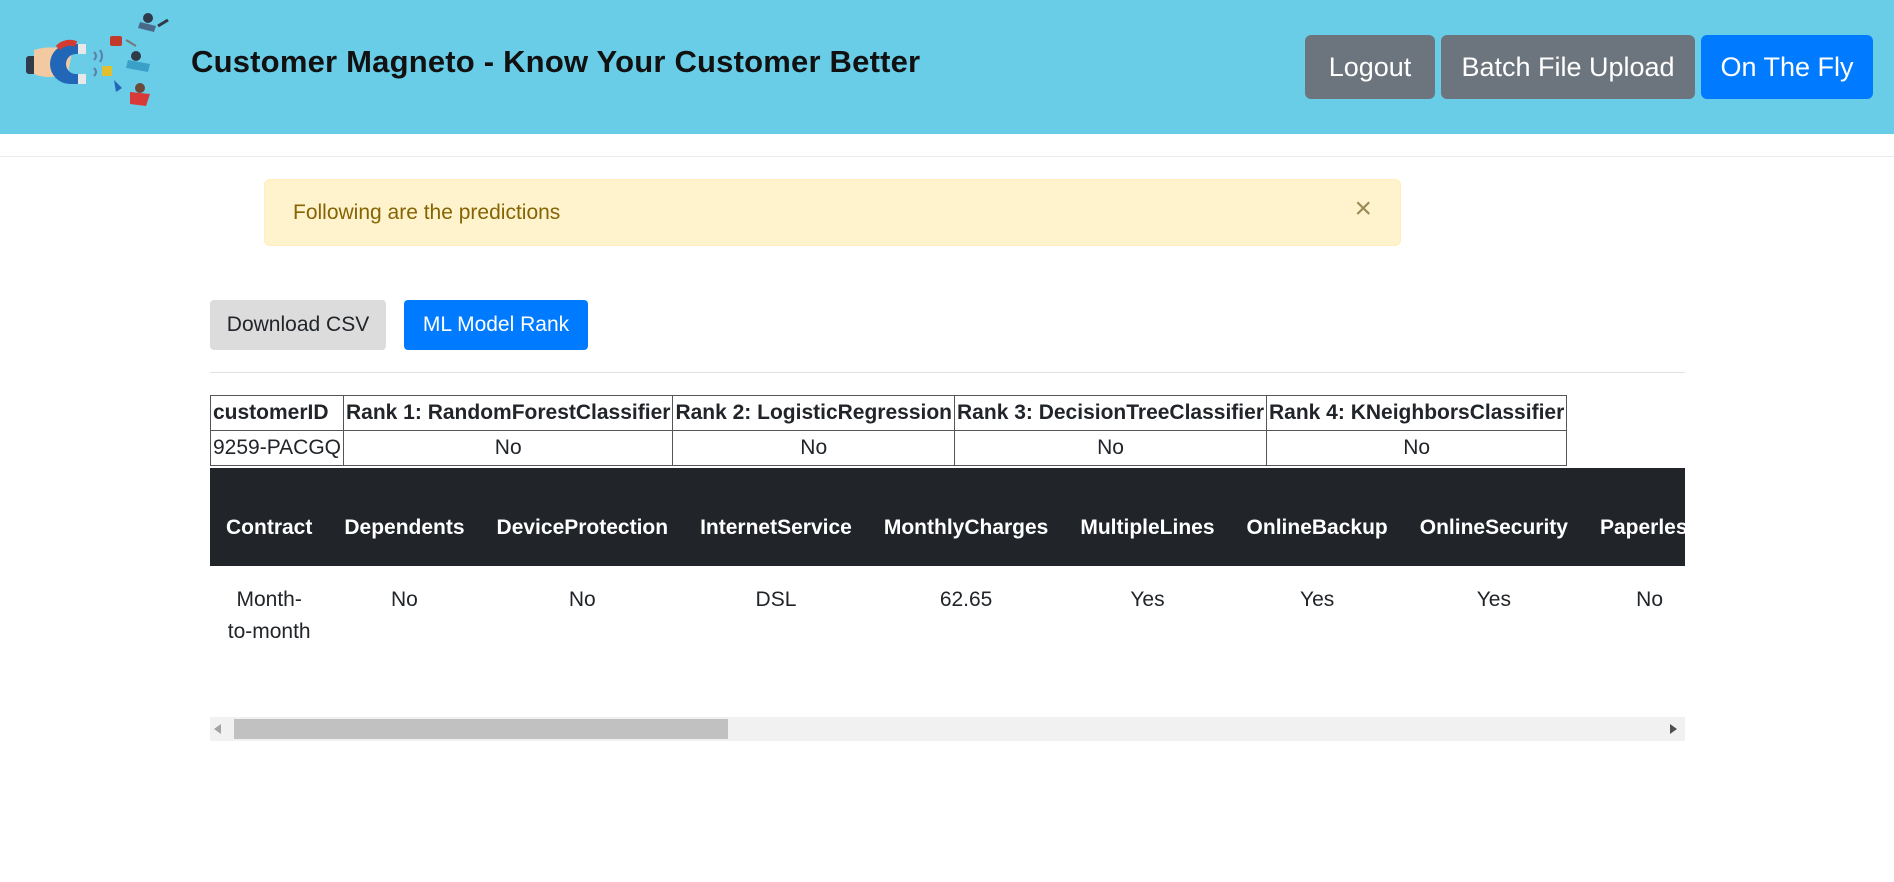 The width and height of the screenshot is (1894, 882). I want to click on rank-header-cell: Rank 4: KNeighborsClassifier, so click(1416, 413).